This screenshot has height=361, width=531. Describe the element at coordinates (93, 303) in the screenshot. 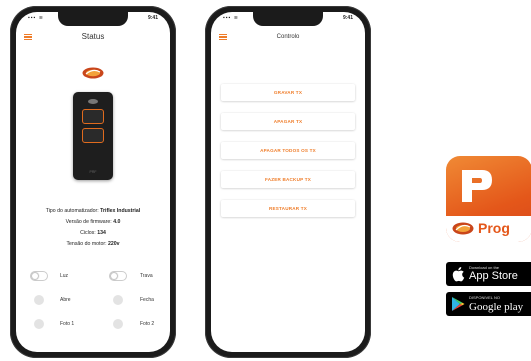

I see `control-row-2: Abre Fecha` at that location.